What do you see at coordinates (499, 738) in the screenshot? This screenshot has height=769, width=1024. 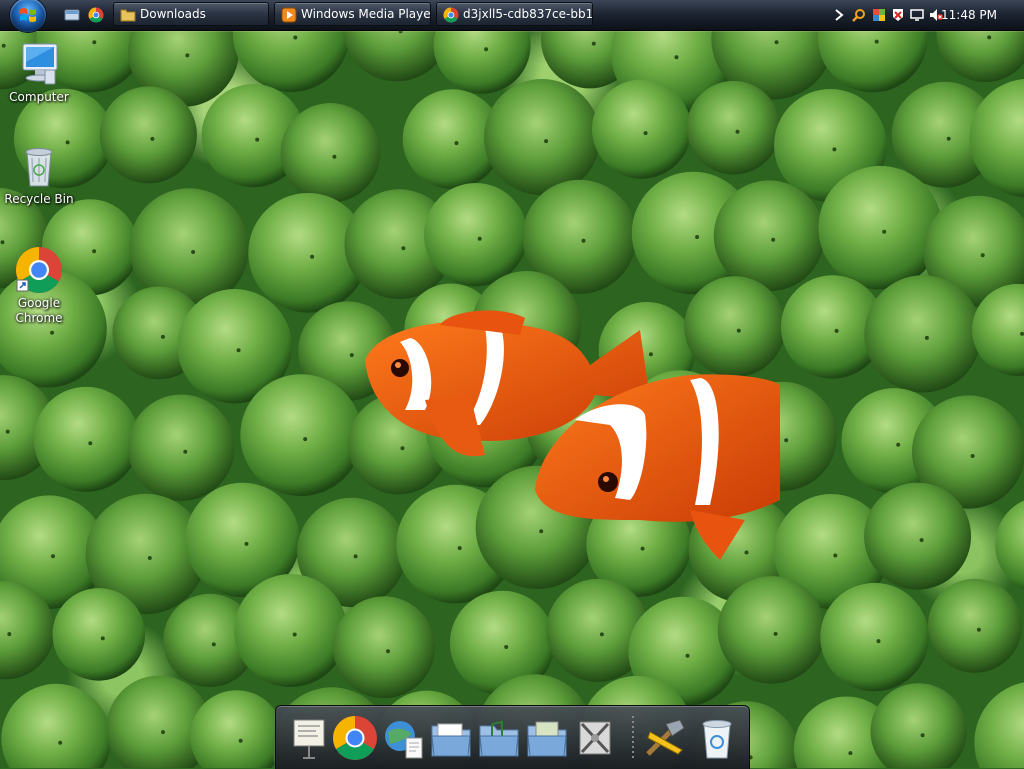 I see `music-folder-icon` at bounding box center [499, 738].